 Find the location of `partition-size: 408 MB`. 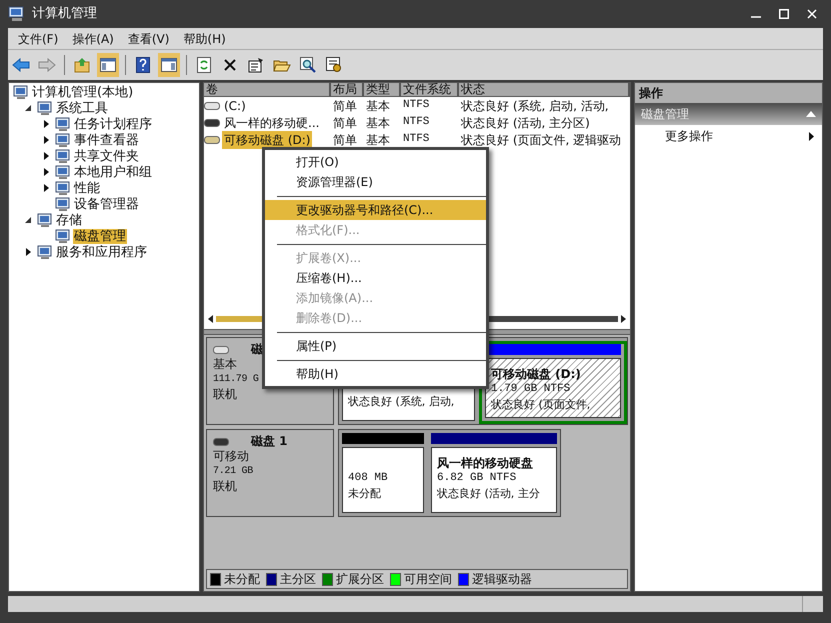

partition-size: 408 MB is located at coordinates (368, 478).